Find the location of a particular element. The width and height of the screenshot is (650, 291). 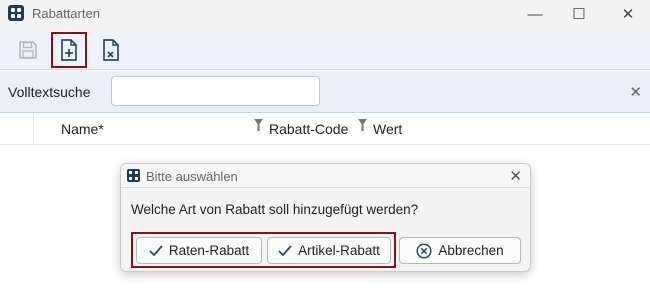

new-document-icon is located at coordinates (69, 50).